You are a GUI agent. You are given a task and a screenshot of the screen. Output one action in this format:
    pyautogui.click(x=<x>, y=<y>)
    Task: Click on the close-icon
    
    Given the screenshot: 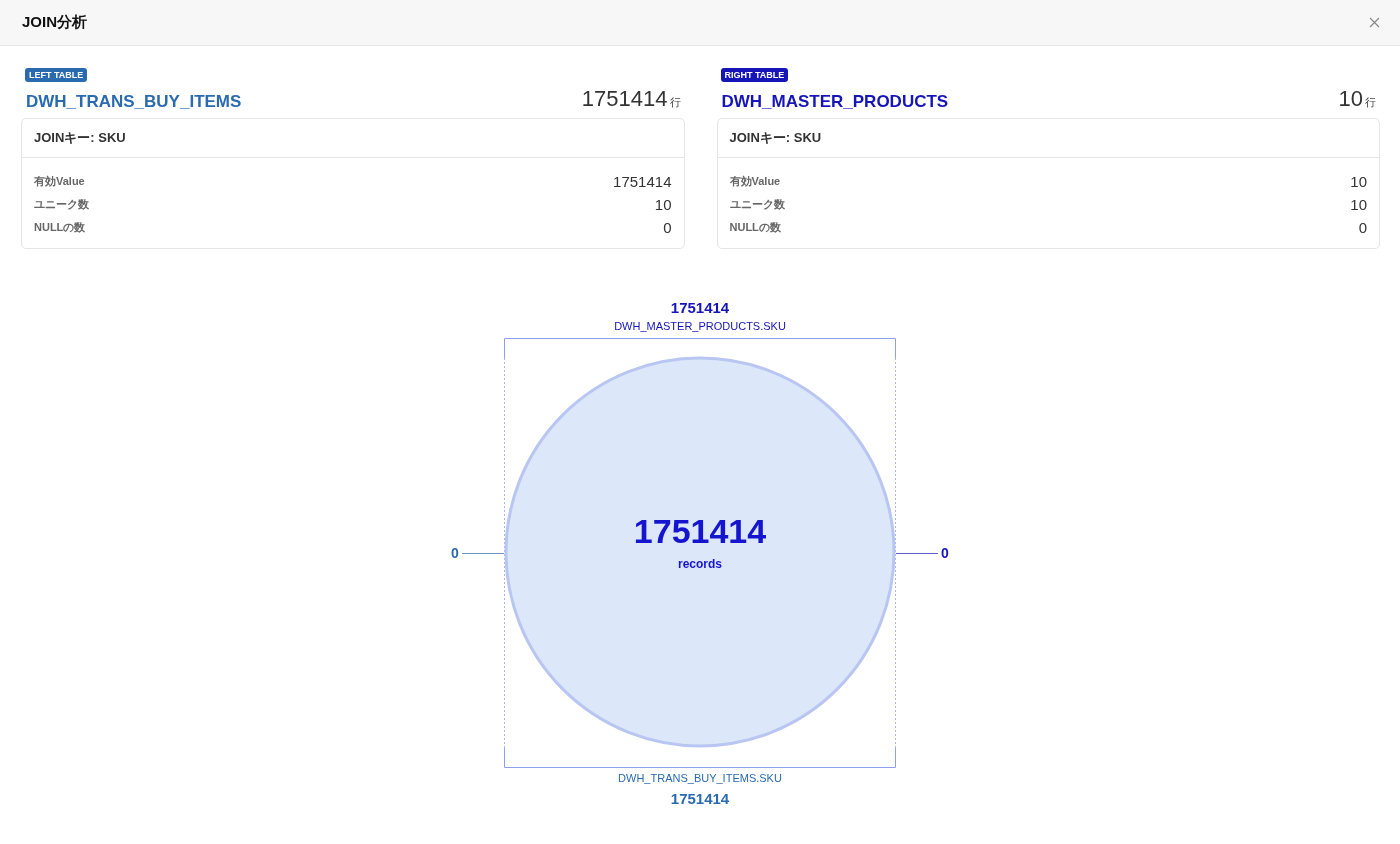 What is the action you would take?
    pyautogui.click(x=1374, y=22)
    